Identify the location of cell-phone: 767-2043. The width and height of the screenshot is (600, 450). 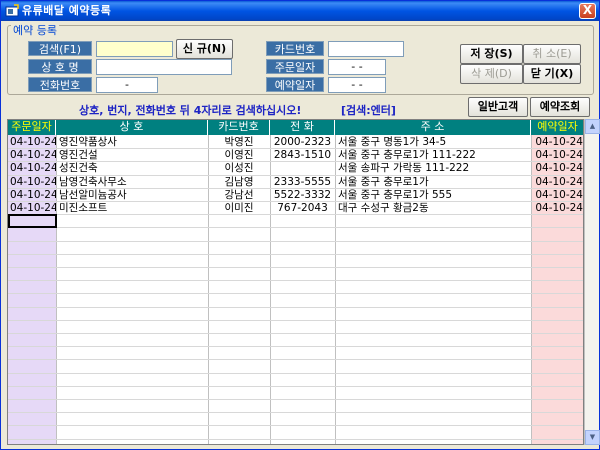
(302, 208).